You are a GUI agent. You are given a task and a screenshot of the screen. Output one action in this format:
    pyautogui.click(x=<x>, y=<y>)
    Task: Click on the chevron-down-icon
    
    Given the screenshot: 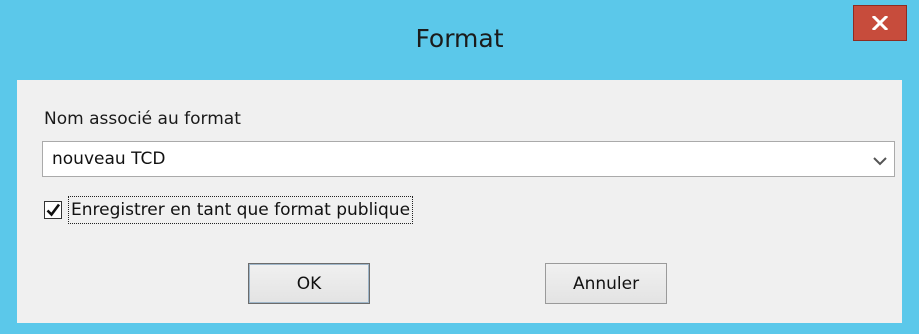 What is the action you would take?
    pyautogui.click(x=880, y=160)
    